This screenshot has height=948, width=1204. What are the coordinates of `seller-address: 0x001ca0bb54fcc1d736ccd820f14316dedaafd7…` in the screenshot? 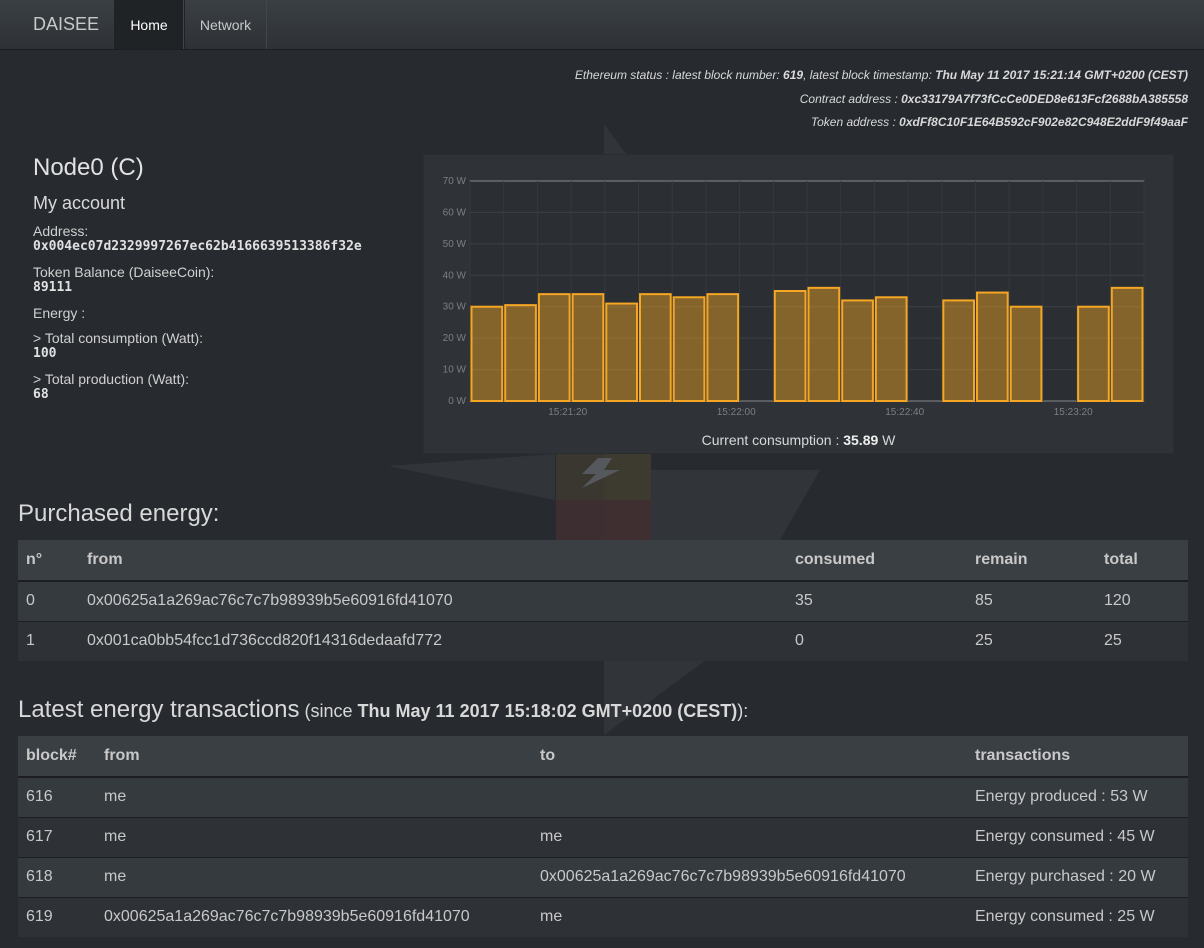 It's located at (433, 640).